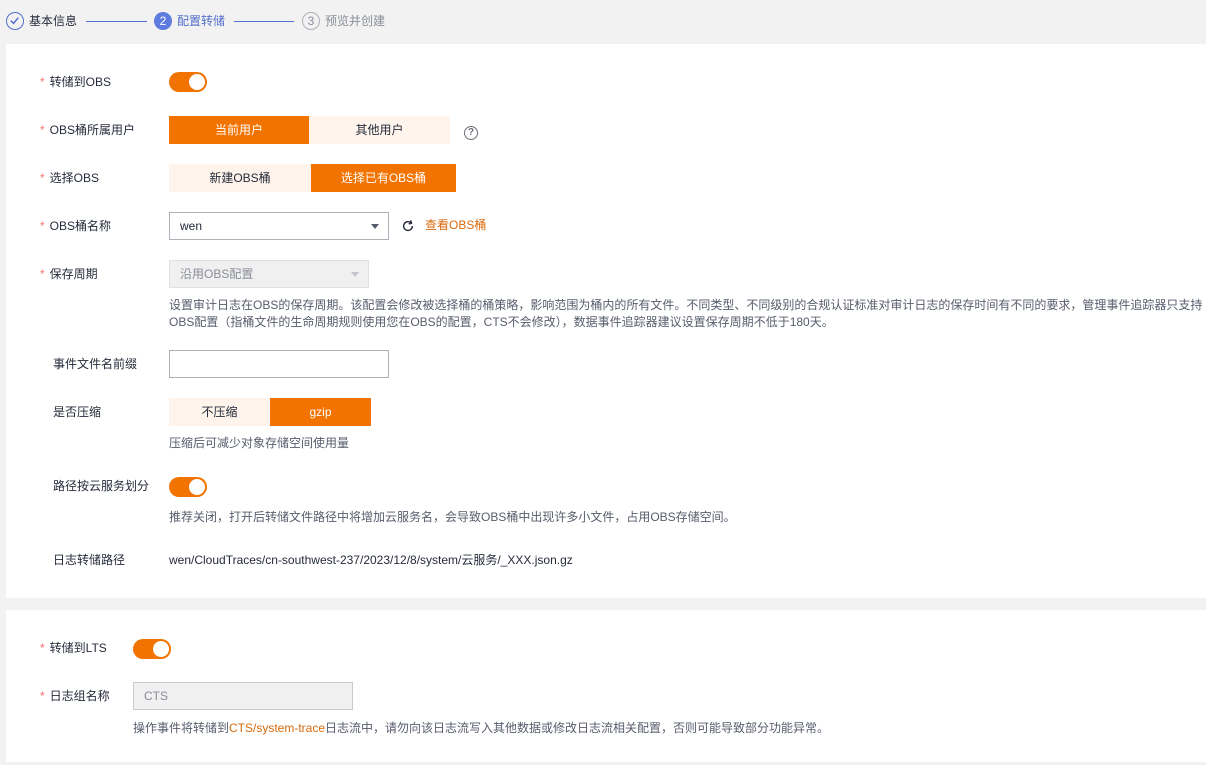  Describe the element at coordinates (243, 696) in the screenshot. I see `lts-group-name-input: CTS` at that location.